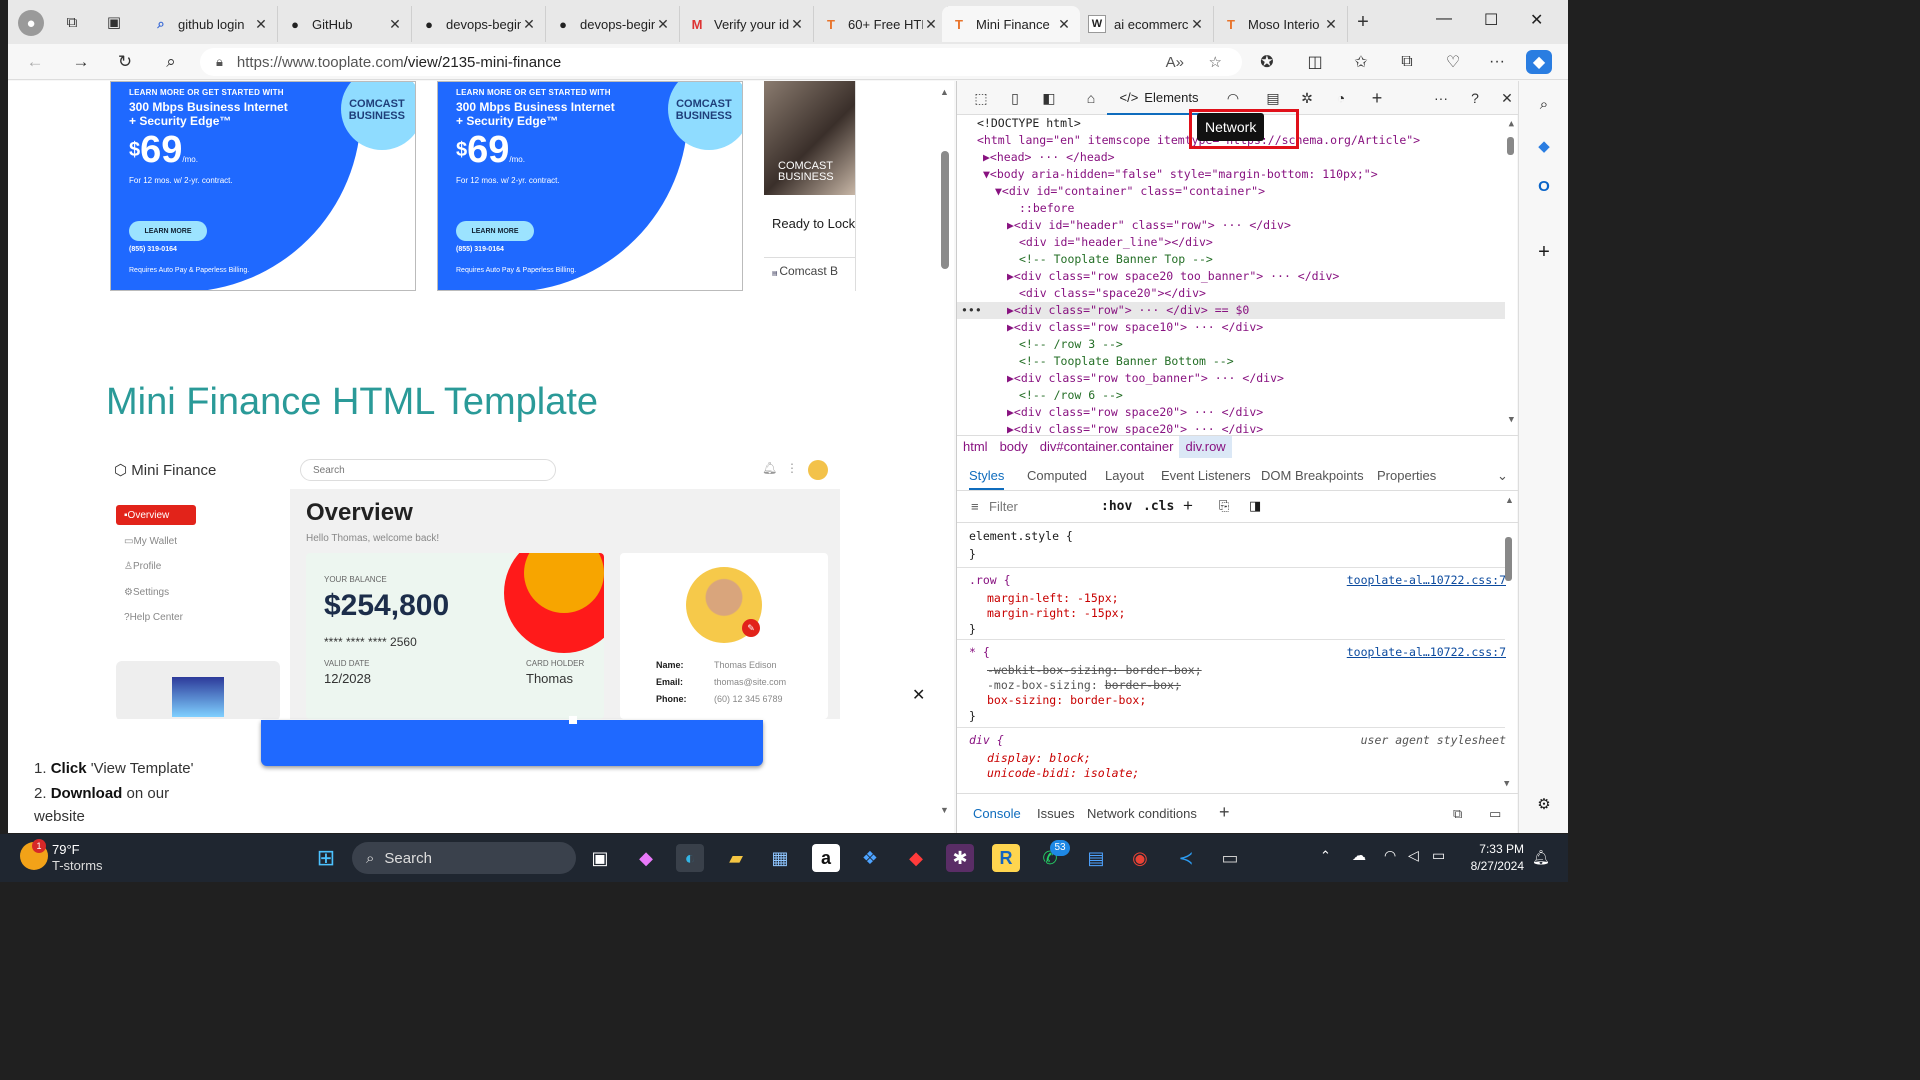 The height and width of the screenshot is (1080, 1920). Describe the element at coordinates (1142, 813) in the screenshot. I see `tab-network-conditions: Network conditions` at that location.